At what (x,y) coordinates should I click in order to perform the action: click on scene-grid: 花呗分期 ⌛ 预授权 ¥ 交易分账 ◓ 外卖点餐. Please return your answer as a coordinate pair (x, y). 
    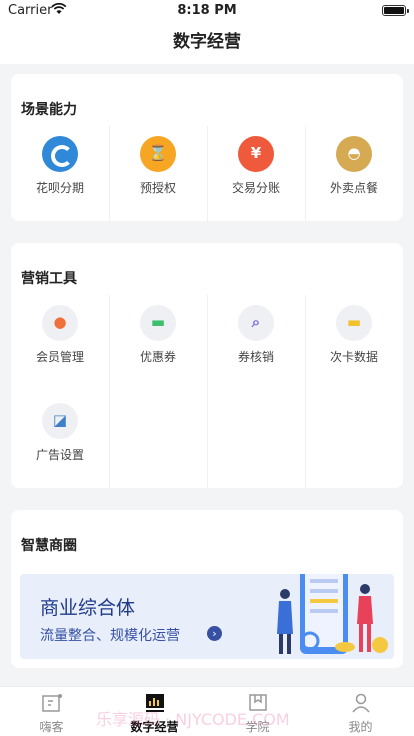
    Looking at the image, I should click on (207, 175).